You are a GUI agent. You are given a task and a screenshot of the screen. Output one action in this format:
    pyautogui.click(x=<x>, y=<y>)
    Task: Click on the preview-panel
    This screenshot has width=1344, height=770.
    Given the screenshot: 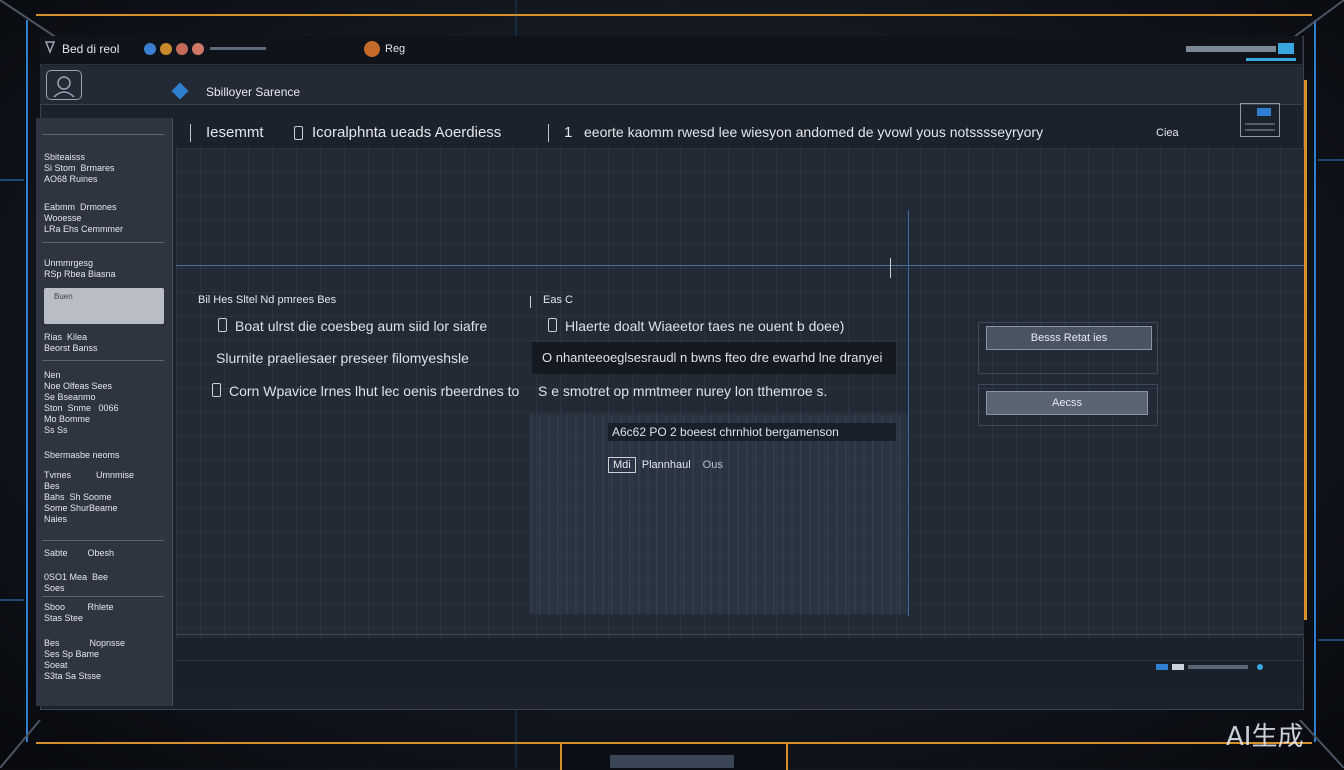 What is the action you would take?
    pyautogui.click(x=719, y=514)
    